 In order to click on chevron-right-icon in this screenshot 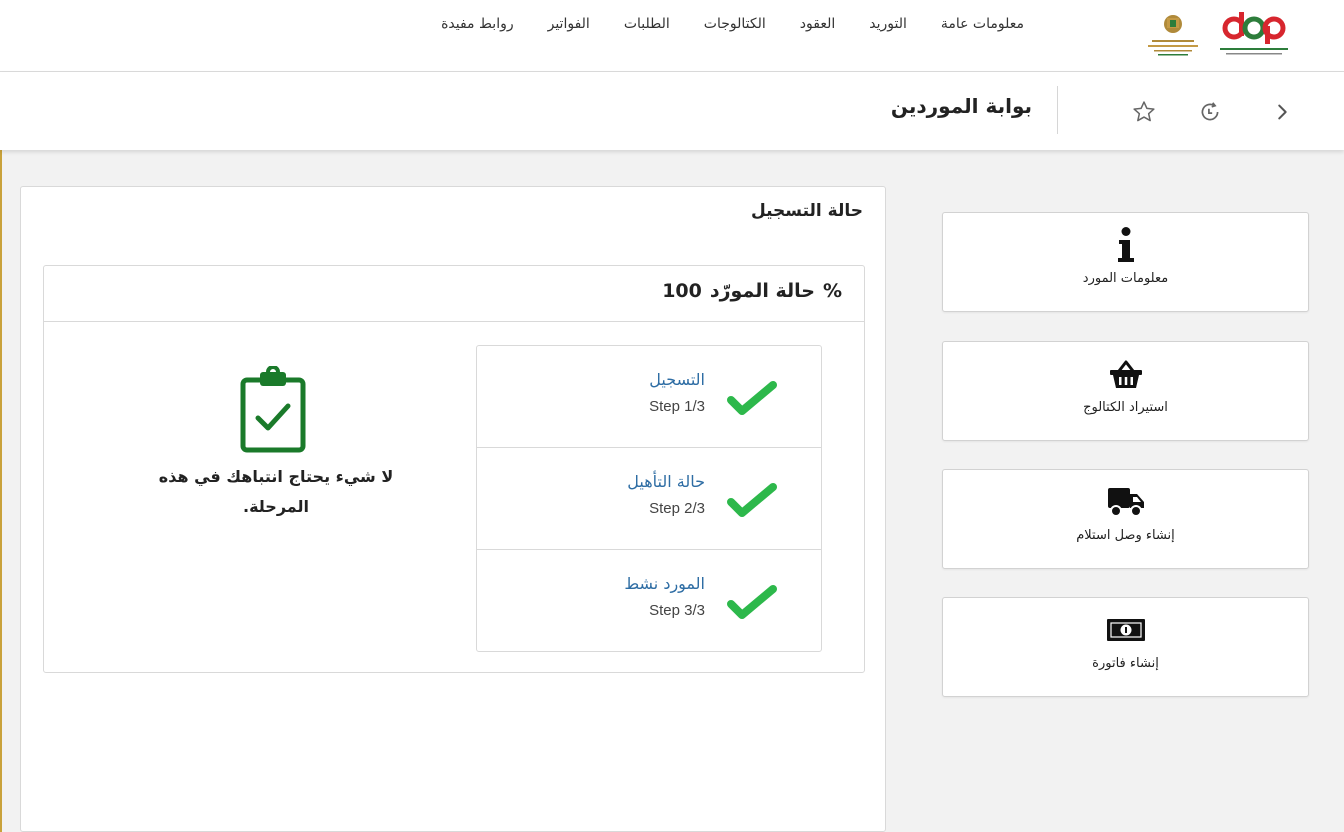, I will do `click(1282, 112)`.